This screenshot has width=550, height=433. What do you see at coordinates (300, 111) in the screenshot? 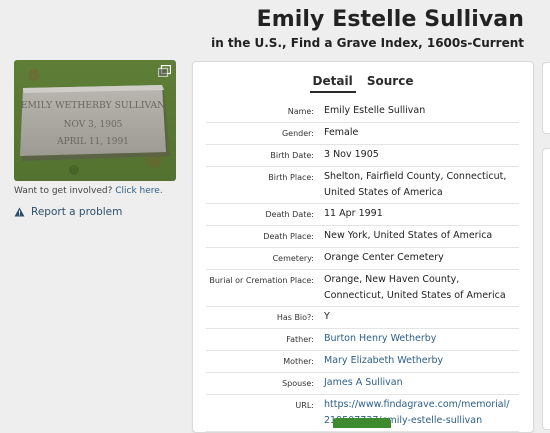
I see `row-label: Name:` at bounding box center [300, 111].